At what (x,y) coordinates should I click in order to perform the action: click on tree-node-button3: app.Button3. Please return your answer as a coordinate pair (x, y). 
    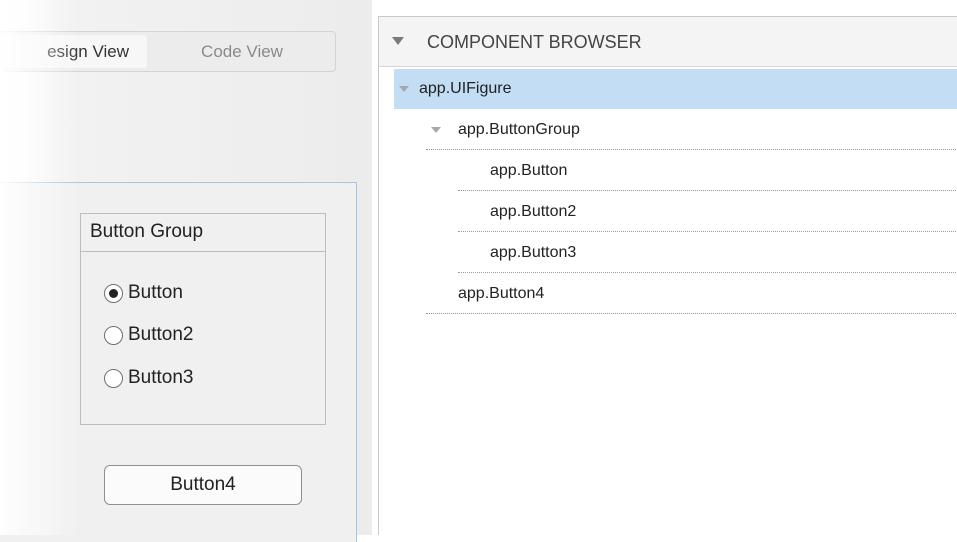
    Looking at the image, I should click on (707, 253).